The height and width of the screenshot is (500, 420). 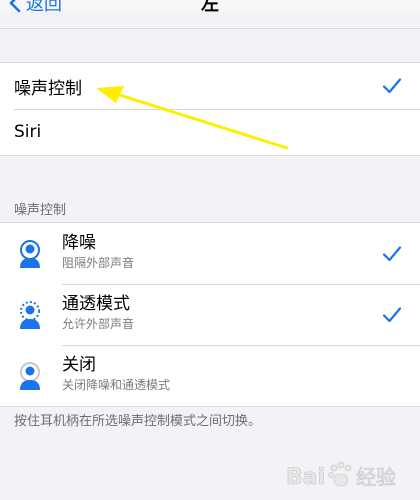 What do you see at coordinates (96, 304) in the screenshot?
I see `mode-title: 通透模式` at bounding box center [96, 304].